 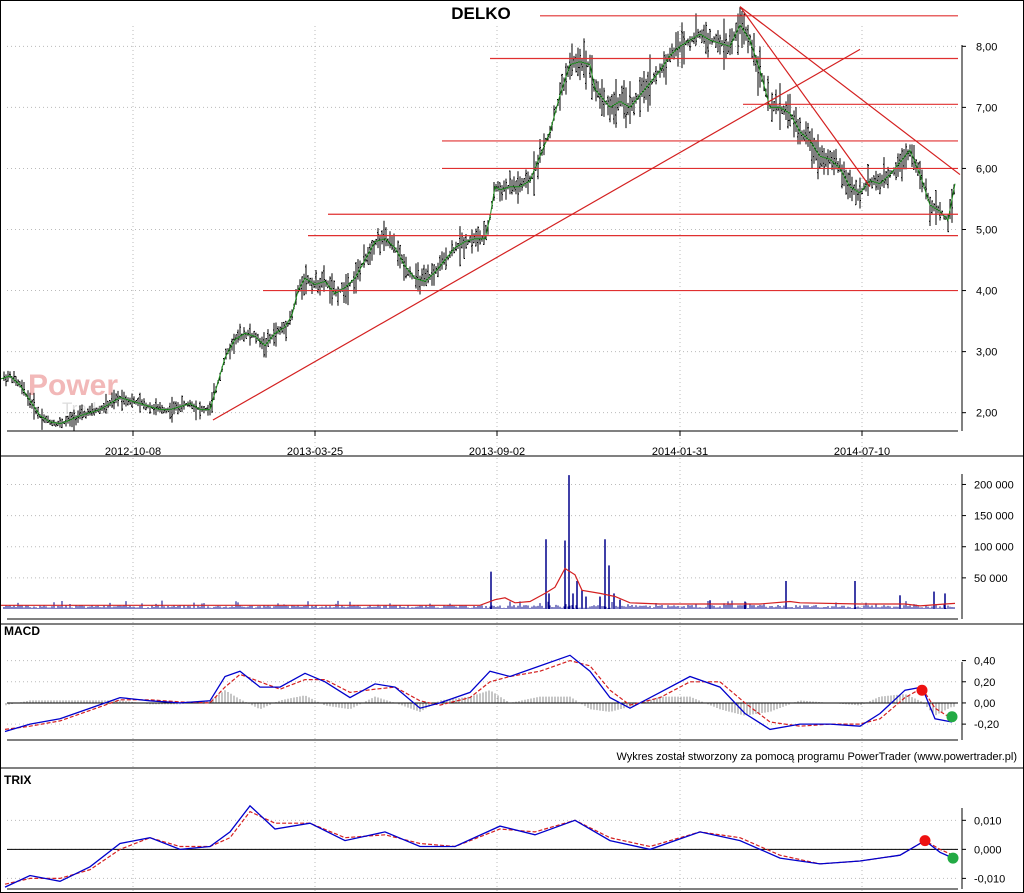 I want to click on price-axis-label: 3,00, so click(x=986, y=353).